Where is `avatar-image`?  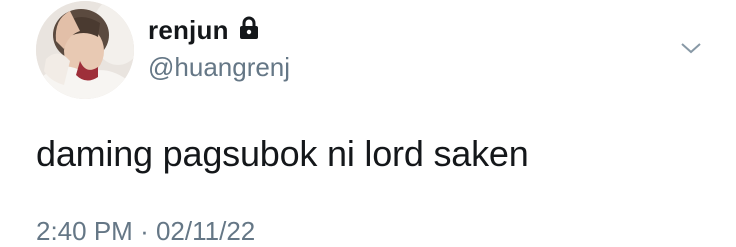 avatar-image is located at coordinates (85, 50).